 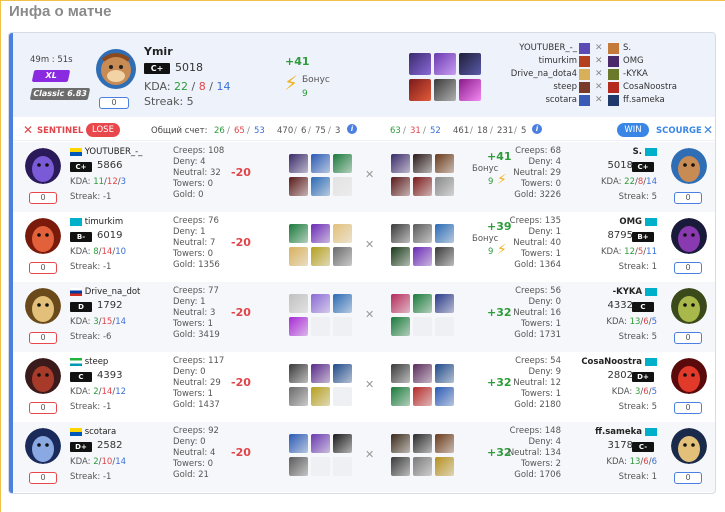 What do you see at coordinates (650, 87) in the screenshot?
I see `lineup-right-name: CosaNoostra` at bounding box center [650, 87].